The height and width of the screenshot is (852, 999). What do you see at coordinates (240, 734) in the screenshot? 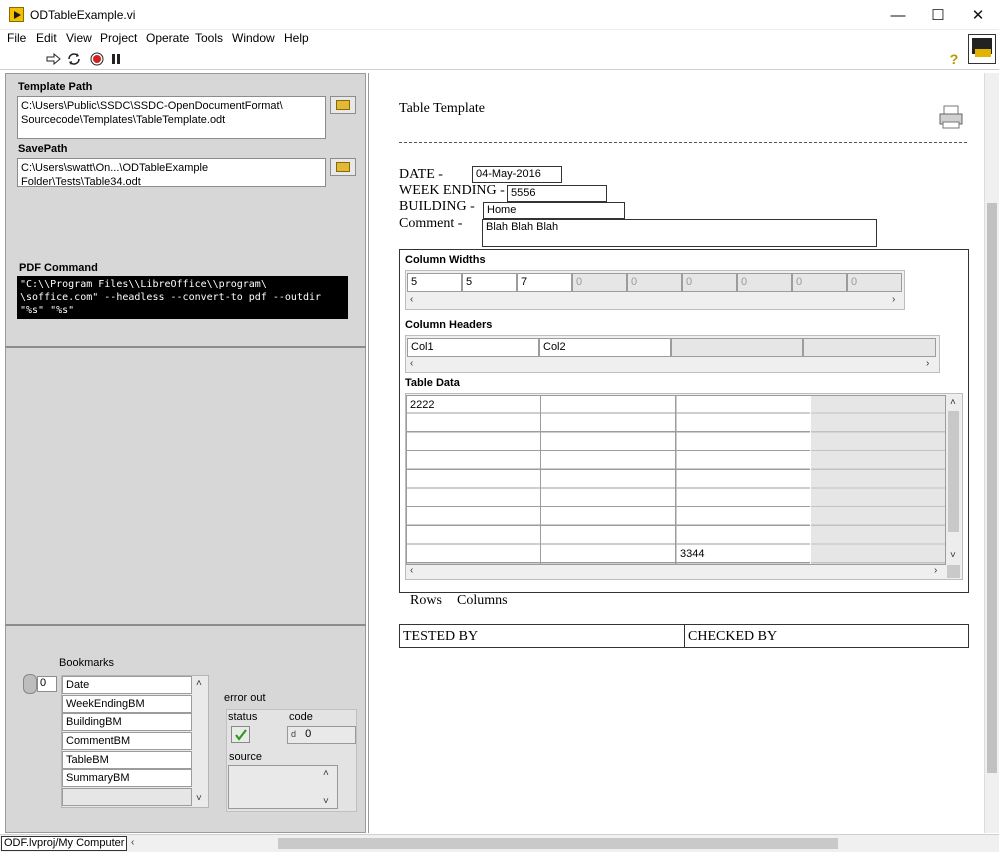
I see `status-indicator` at bounding box center [240, 734].